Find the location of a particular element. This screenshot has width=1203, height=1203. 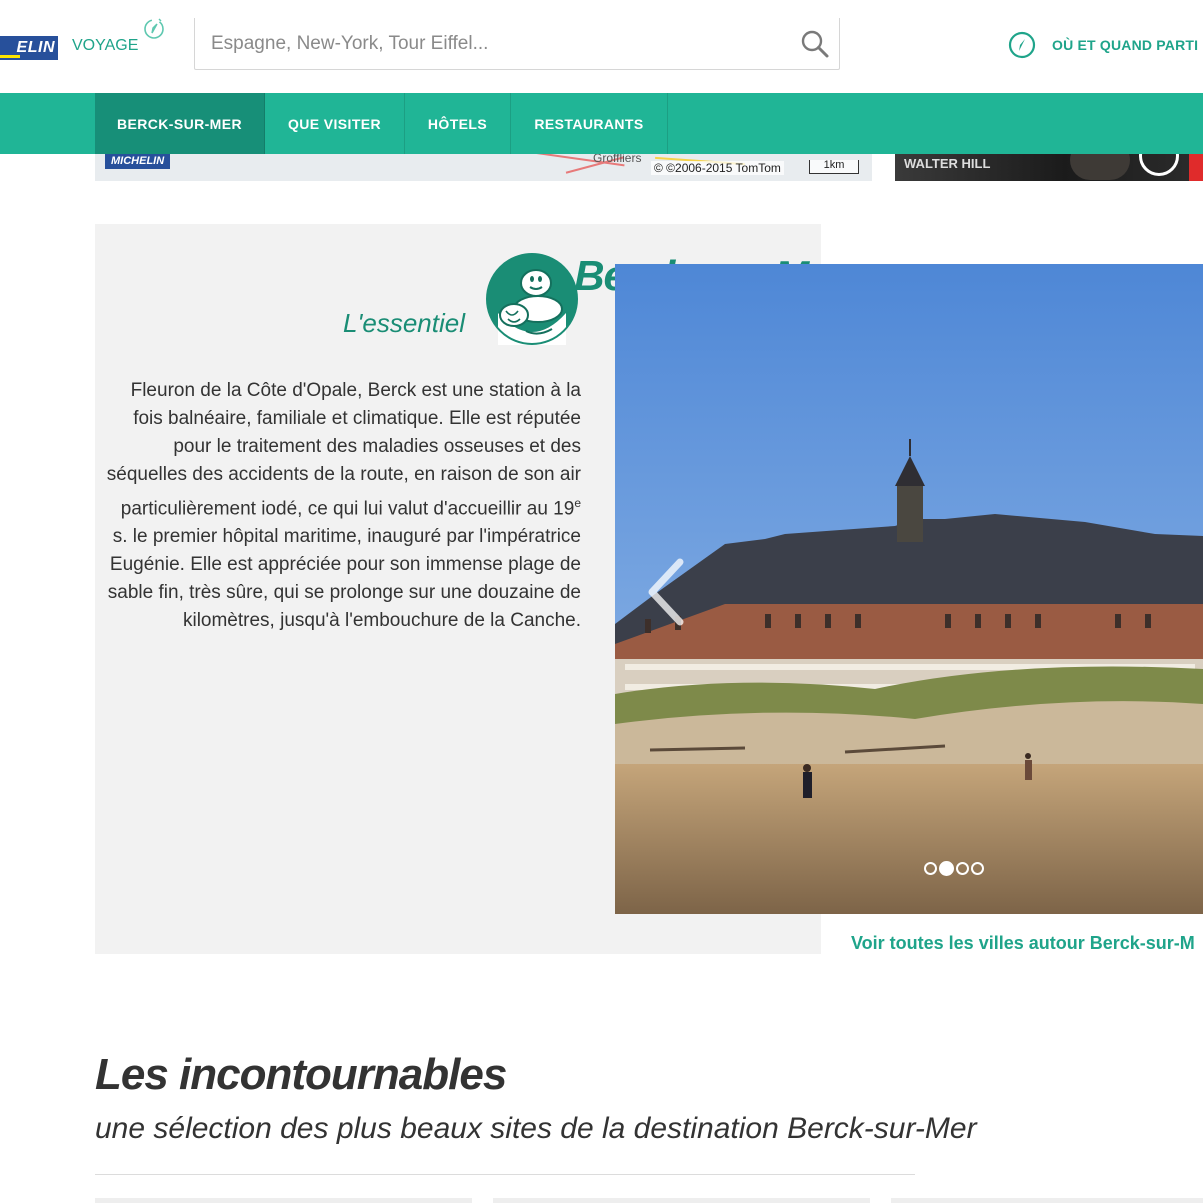

ad-badge is located at coordinates (1196, 167).